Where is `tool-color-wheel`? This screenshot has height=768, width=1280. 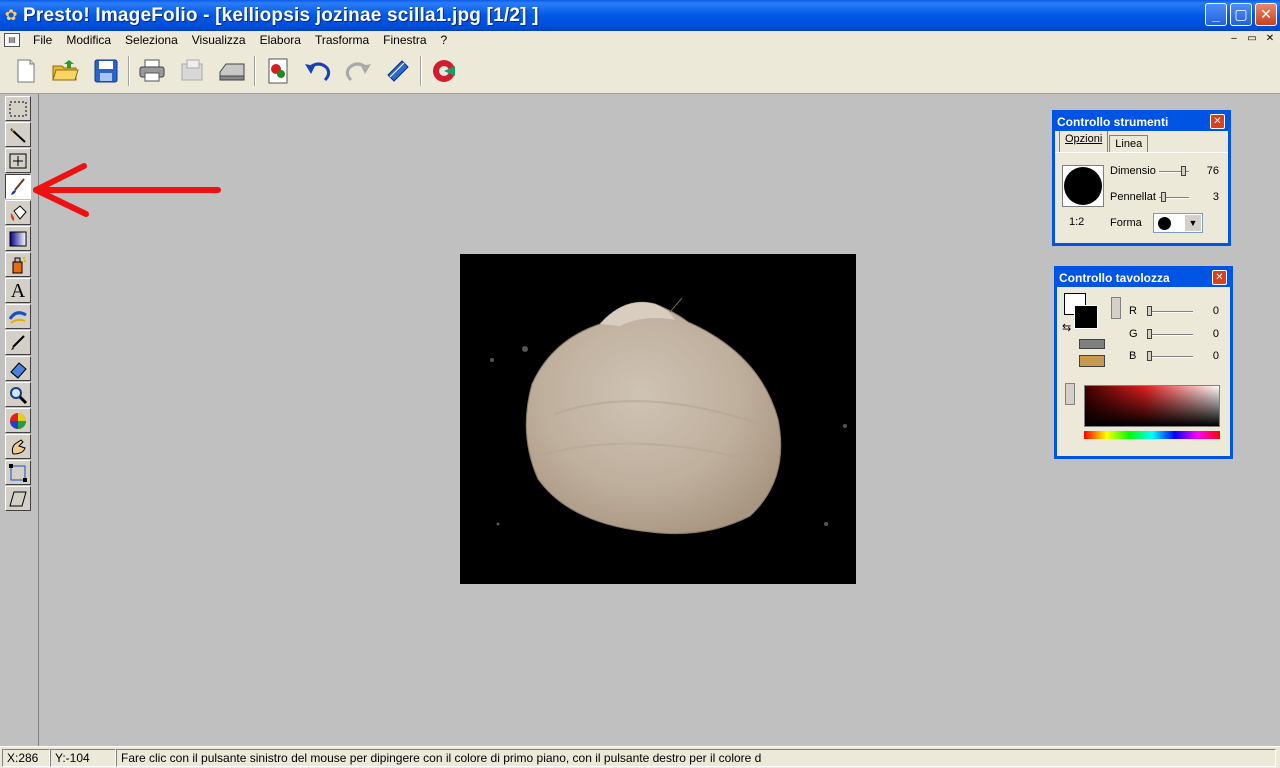
tool-color-wheel is located at coordinates (18, 420).